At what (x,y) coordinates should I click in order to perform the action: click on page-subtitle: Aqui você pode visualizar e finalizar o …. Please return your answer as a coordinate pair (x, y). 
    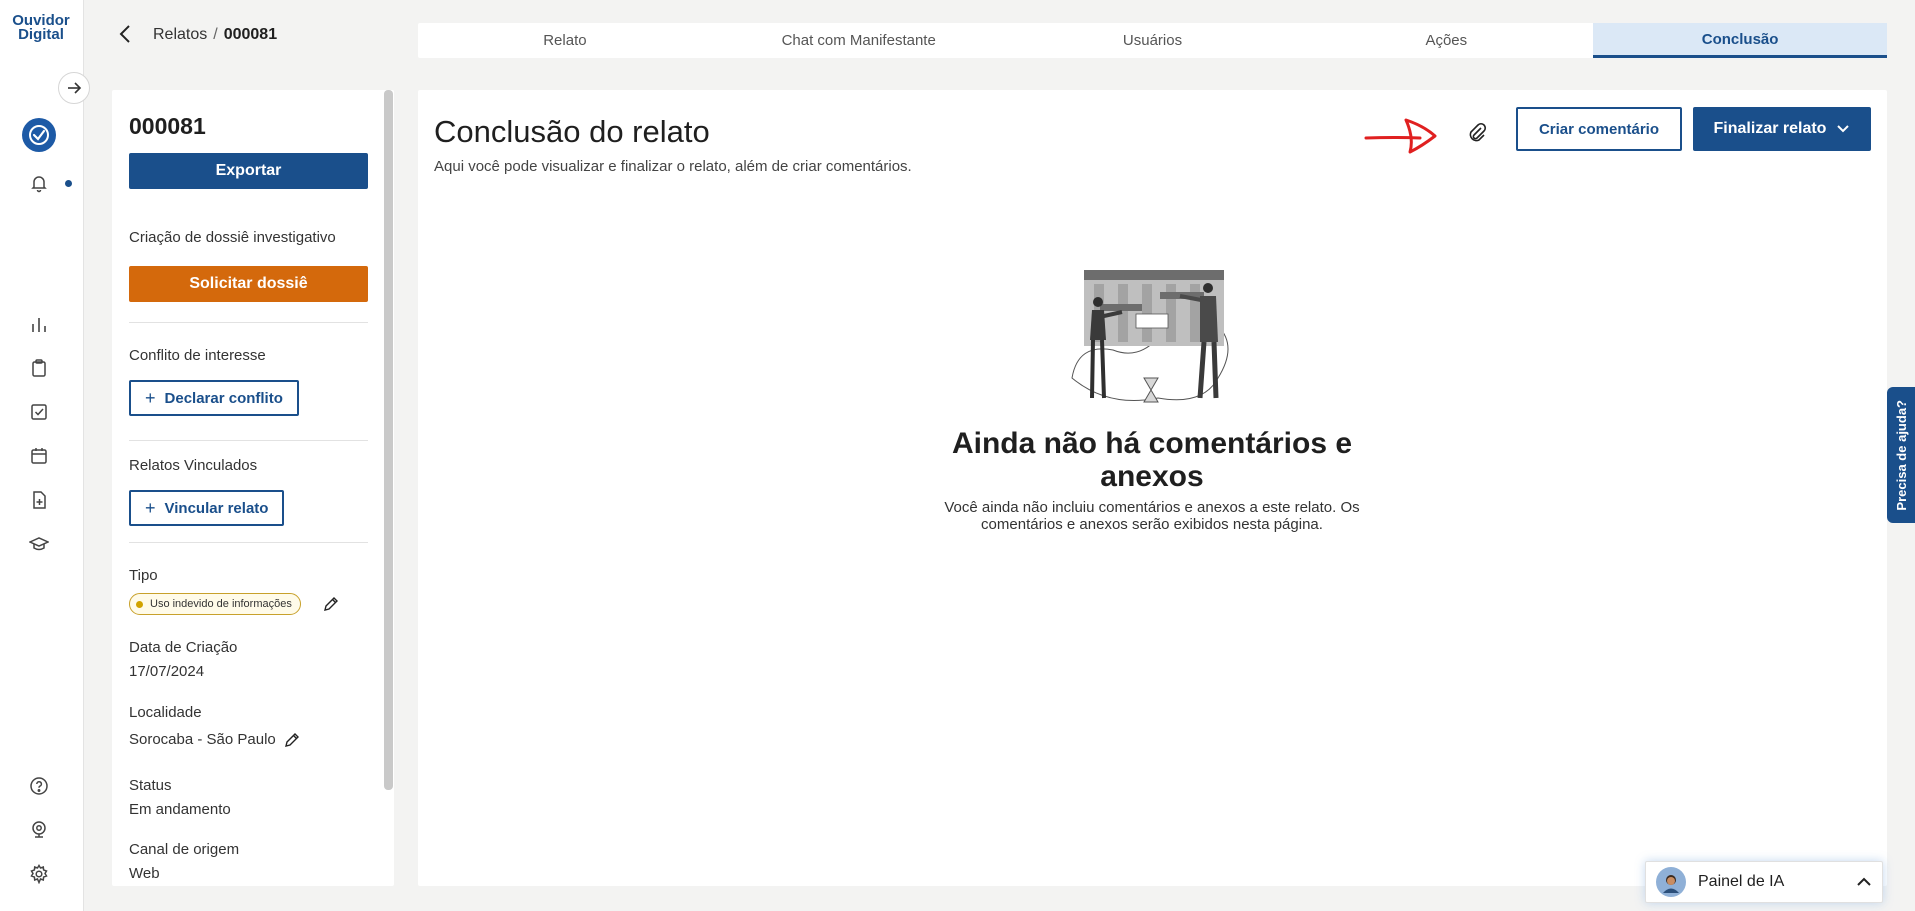
    Looking at the image, I should click on (673, 166).